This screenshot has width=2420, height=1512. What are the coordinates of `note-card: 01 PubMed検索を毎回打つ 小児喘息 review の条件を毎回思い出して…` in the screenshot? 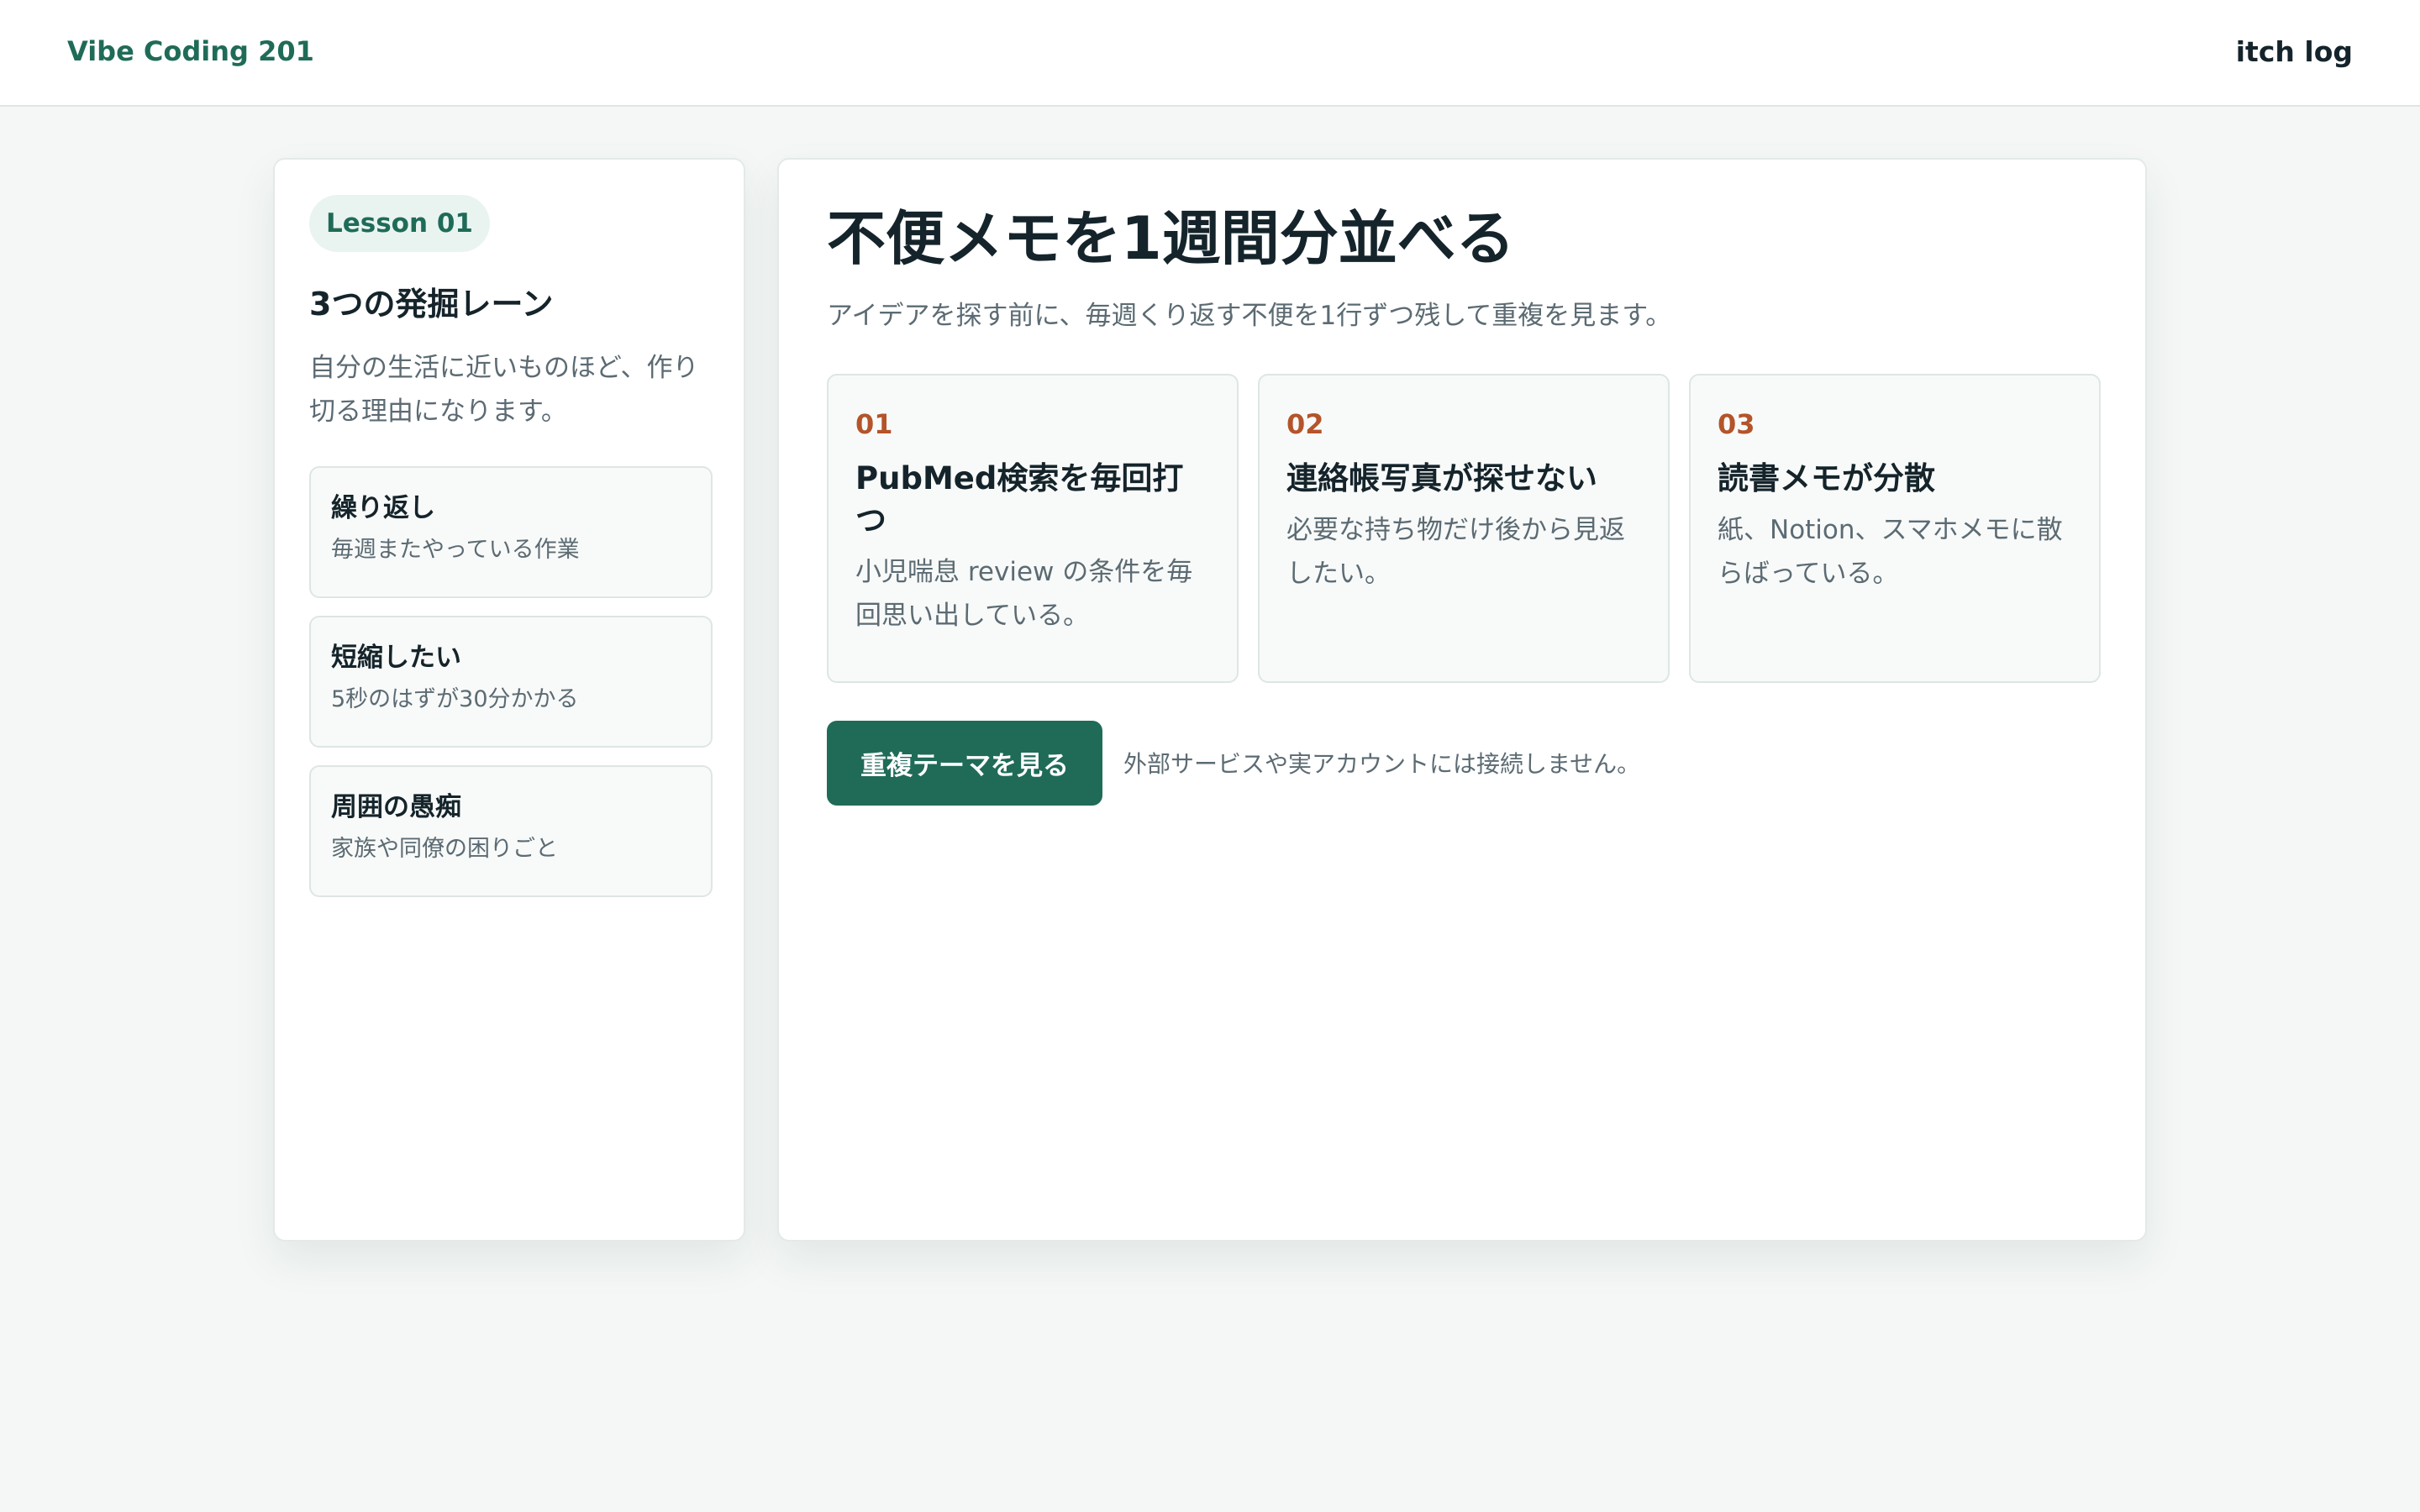 It's located at (1033, 528).